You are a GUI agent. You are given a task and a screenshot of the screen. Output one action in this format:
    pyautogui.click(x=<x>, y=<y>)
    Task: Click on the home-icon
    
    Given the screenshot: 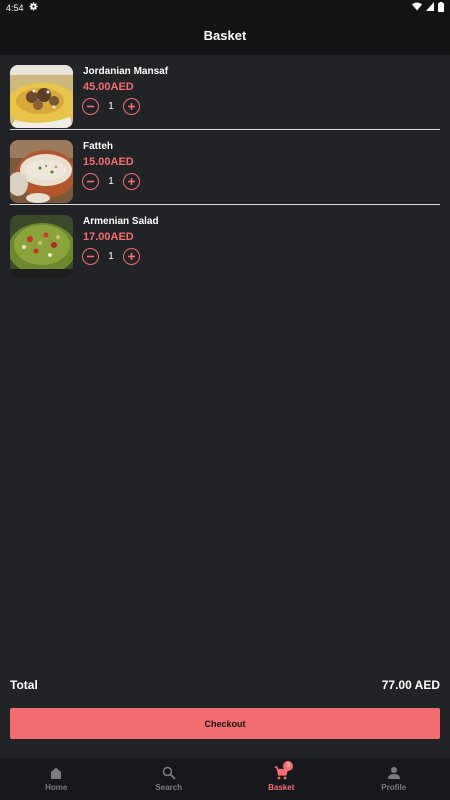 What is the action you would take?
    pyautogui.click(x=56, y=773)
    